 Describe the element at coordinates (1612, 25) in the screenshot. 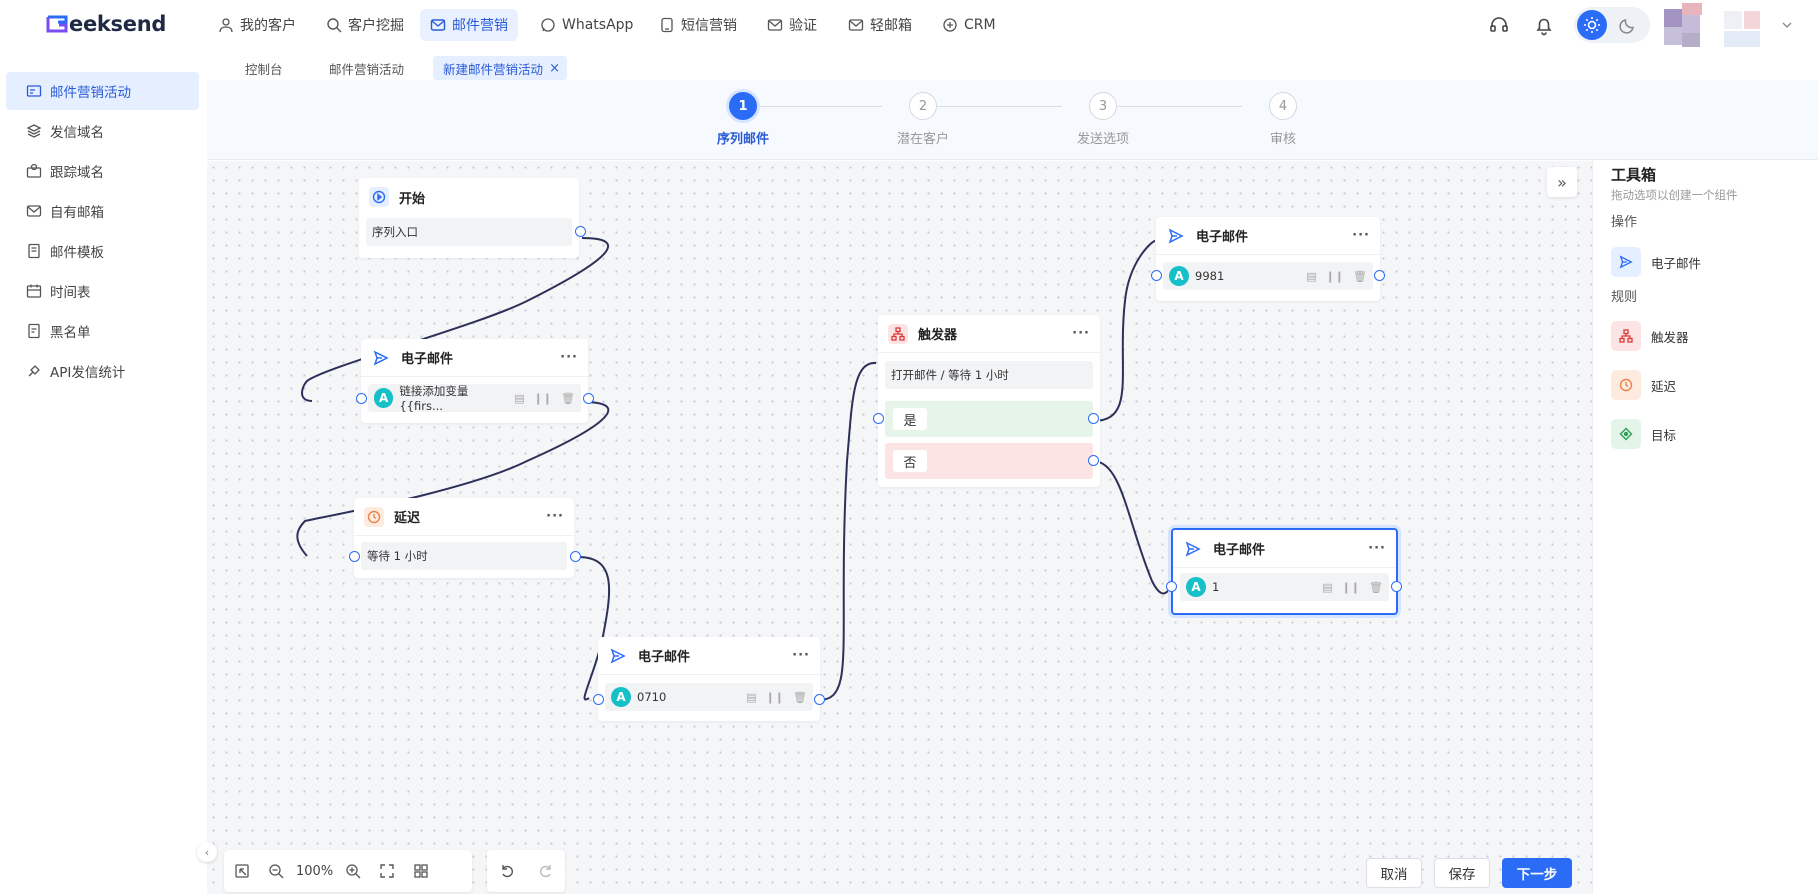

I see `theme-toggle` at that location.